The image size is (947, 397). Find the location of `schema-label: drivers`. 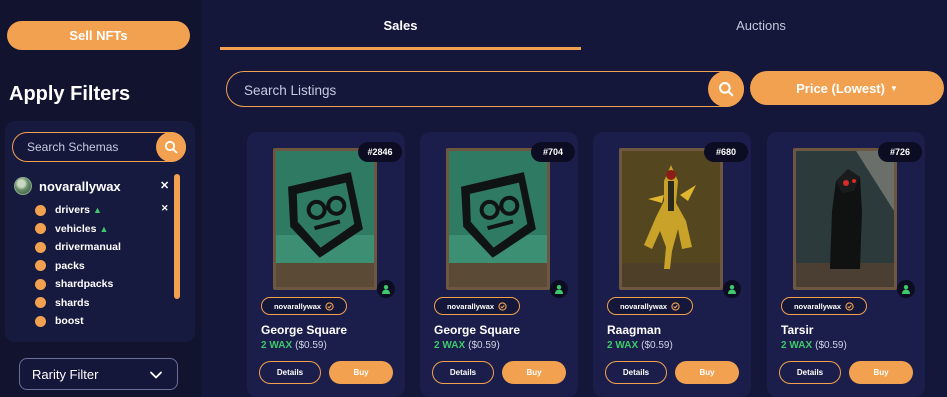

schema-label: drivers is located at coordinates (73, 210).